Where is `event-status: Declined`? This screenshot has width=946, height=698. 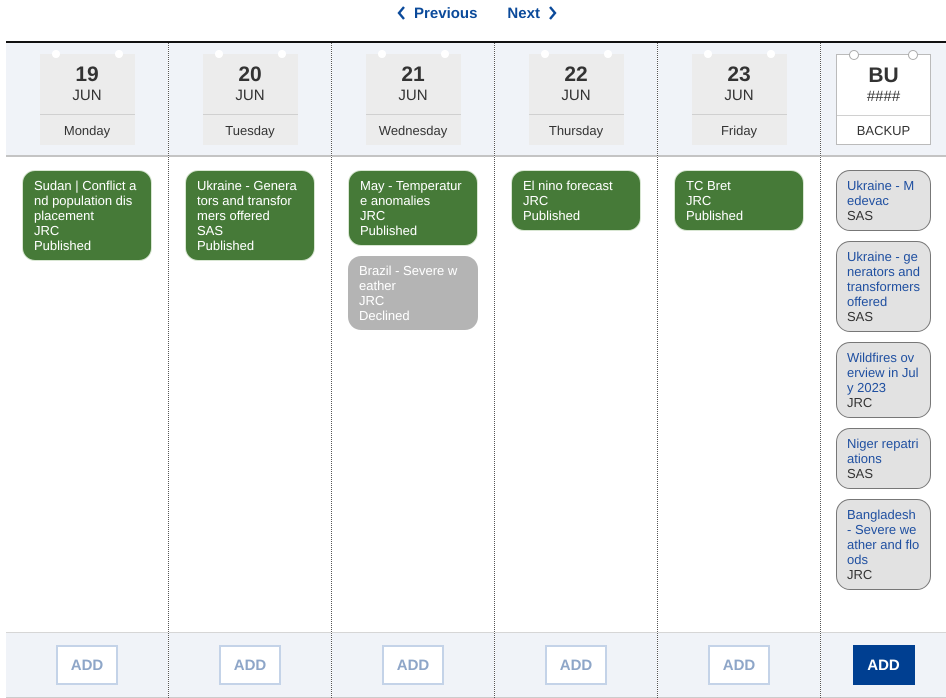
event-status: Declined is located at coordinates (385, 315).